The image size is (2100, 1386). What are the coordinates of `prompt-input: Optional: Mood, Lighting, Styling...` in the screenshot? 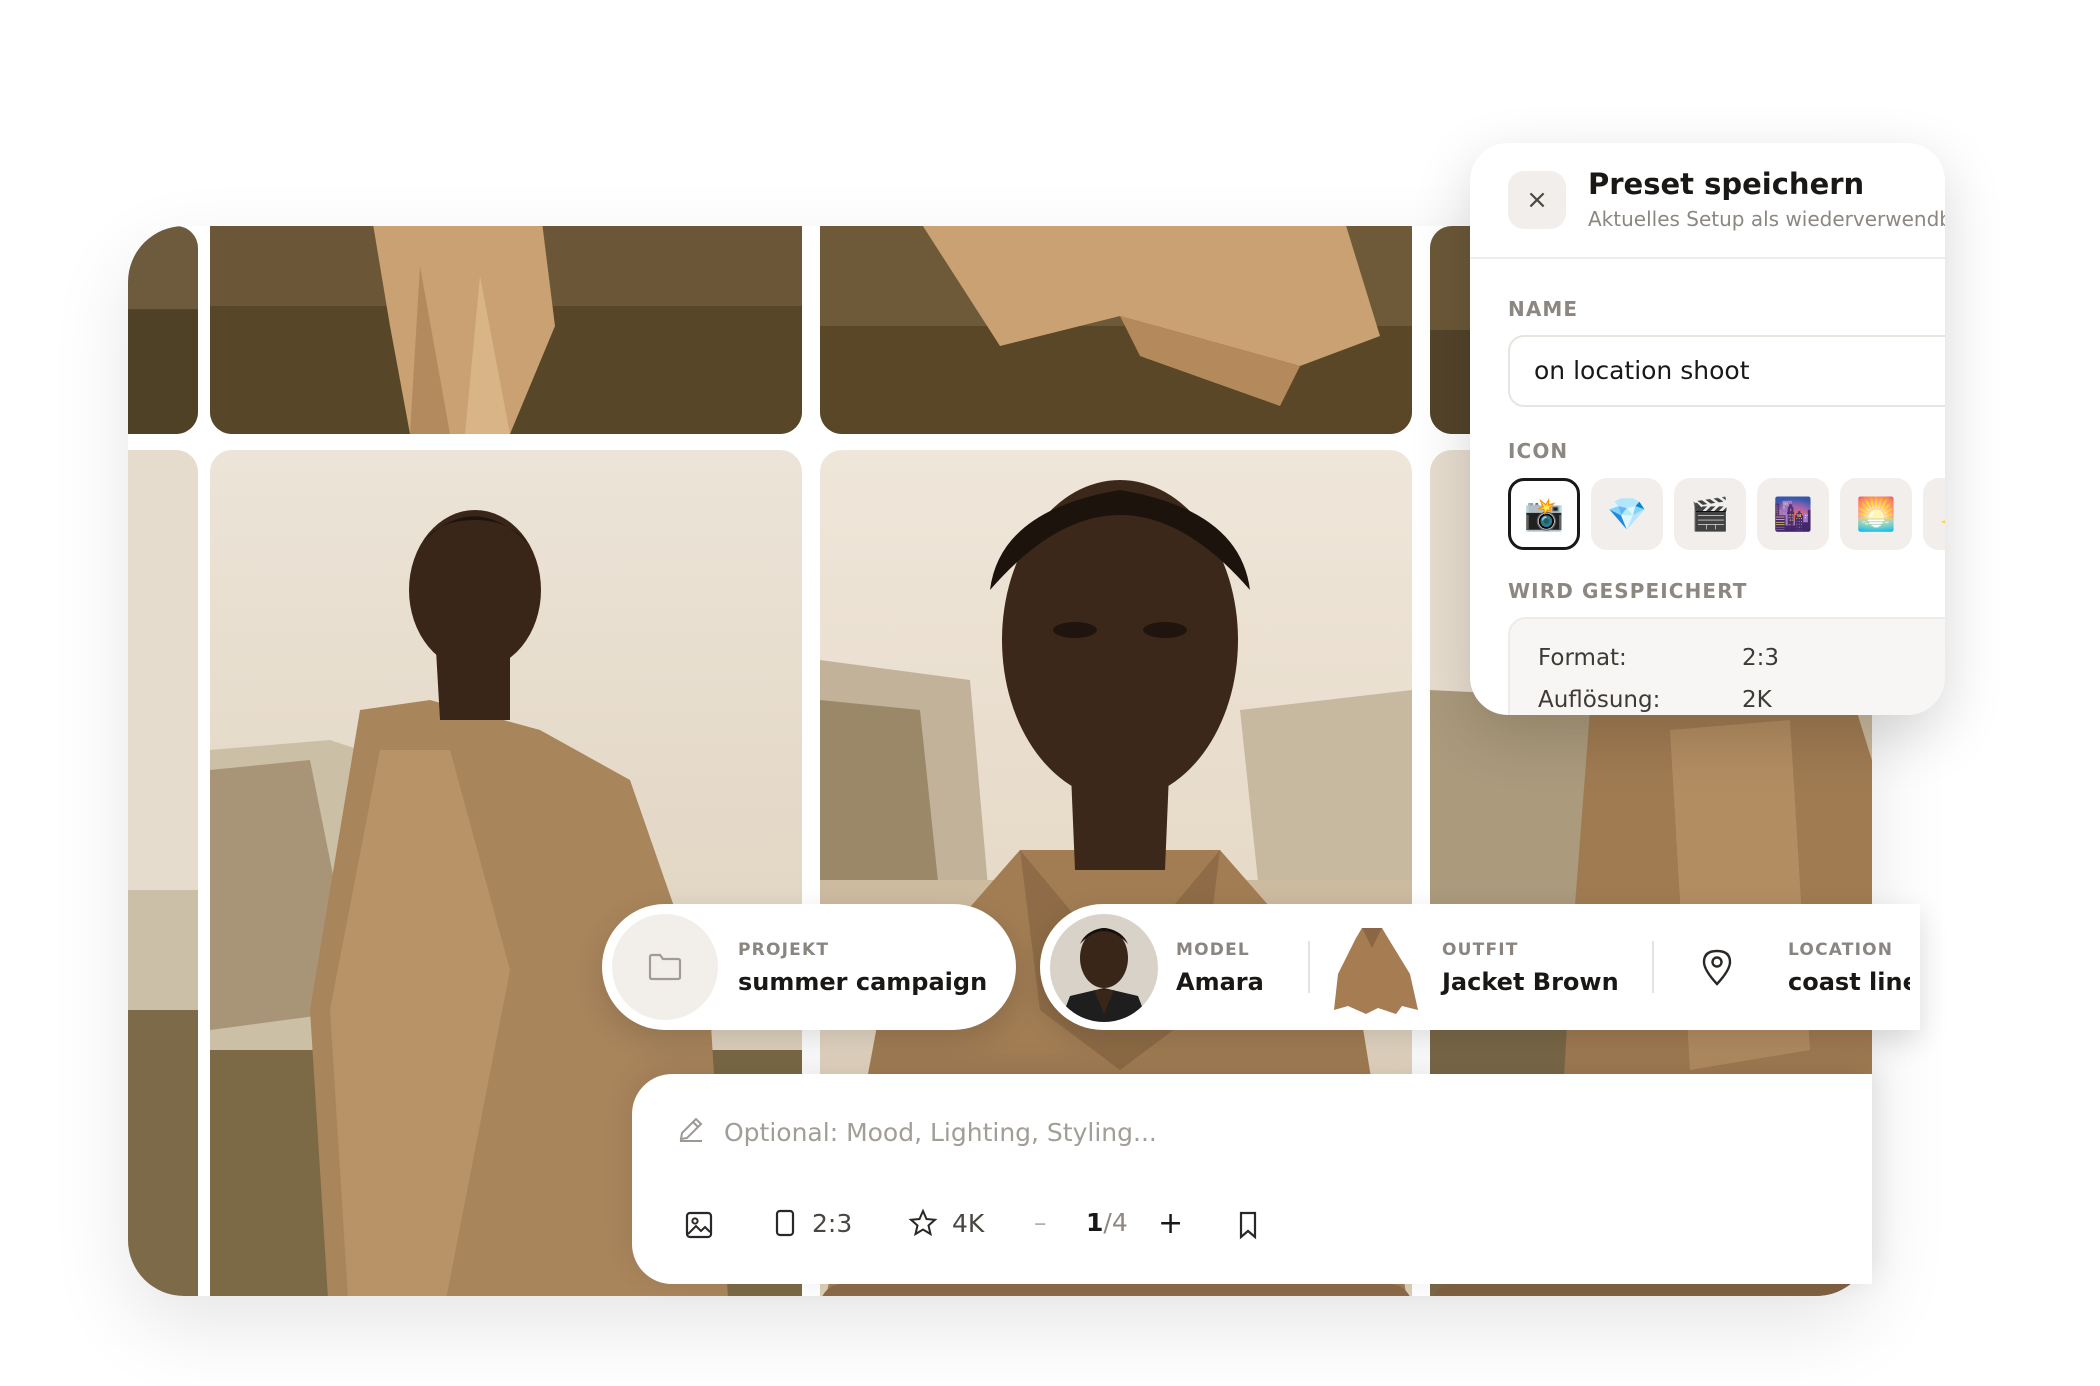 It's located at (940, 1132).